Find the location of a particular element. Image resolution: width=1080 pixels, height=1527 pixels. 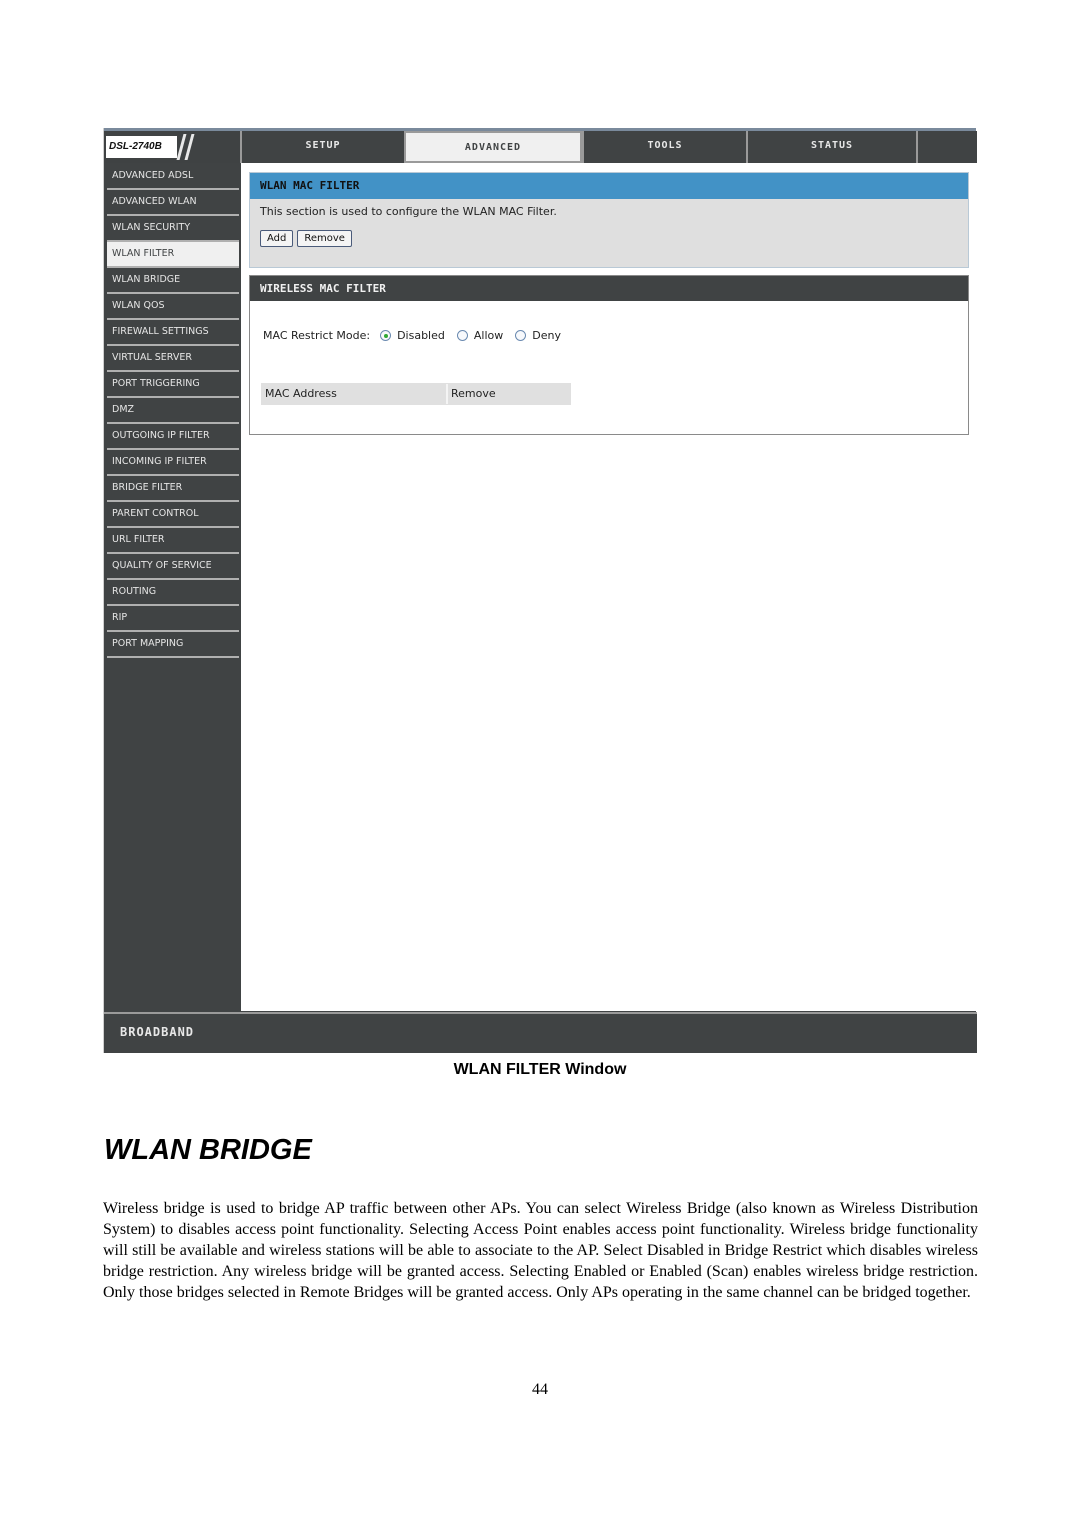

sidebar-item-wlan-bridge: WLAN BRIDGE is located at coordinates (173, 281).